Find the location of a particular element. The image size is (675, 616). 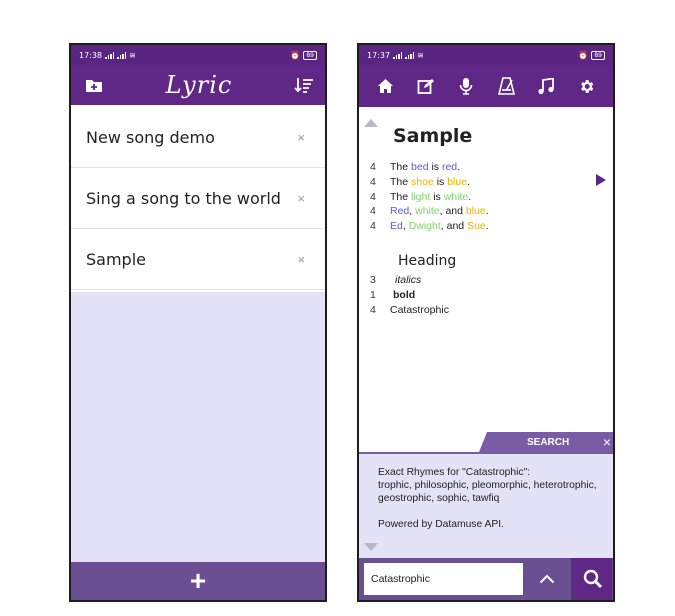

status-time: 17:38 is located at coordinates (91, 55).